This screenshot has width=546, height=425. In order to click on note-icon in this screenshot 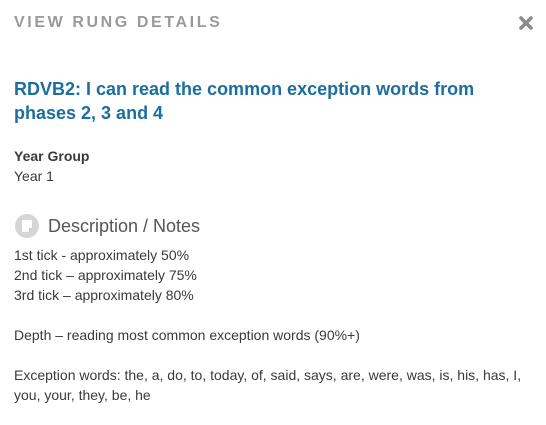, I will do `click(27, 226)`.